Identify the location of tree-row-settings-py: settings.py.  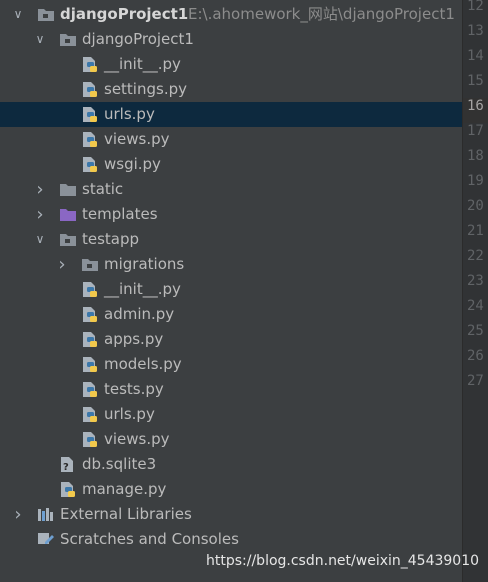
(231, 89).